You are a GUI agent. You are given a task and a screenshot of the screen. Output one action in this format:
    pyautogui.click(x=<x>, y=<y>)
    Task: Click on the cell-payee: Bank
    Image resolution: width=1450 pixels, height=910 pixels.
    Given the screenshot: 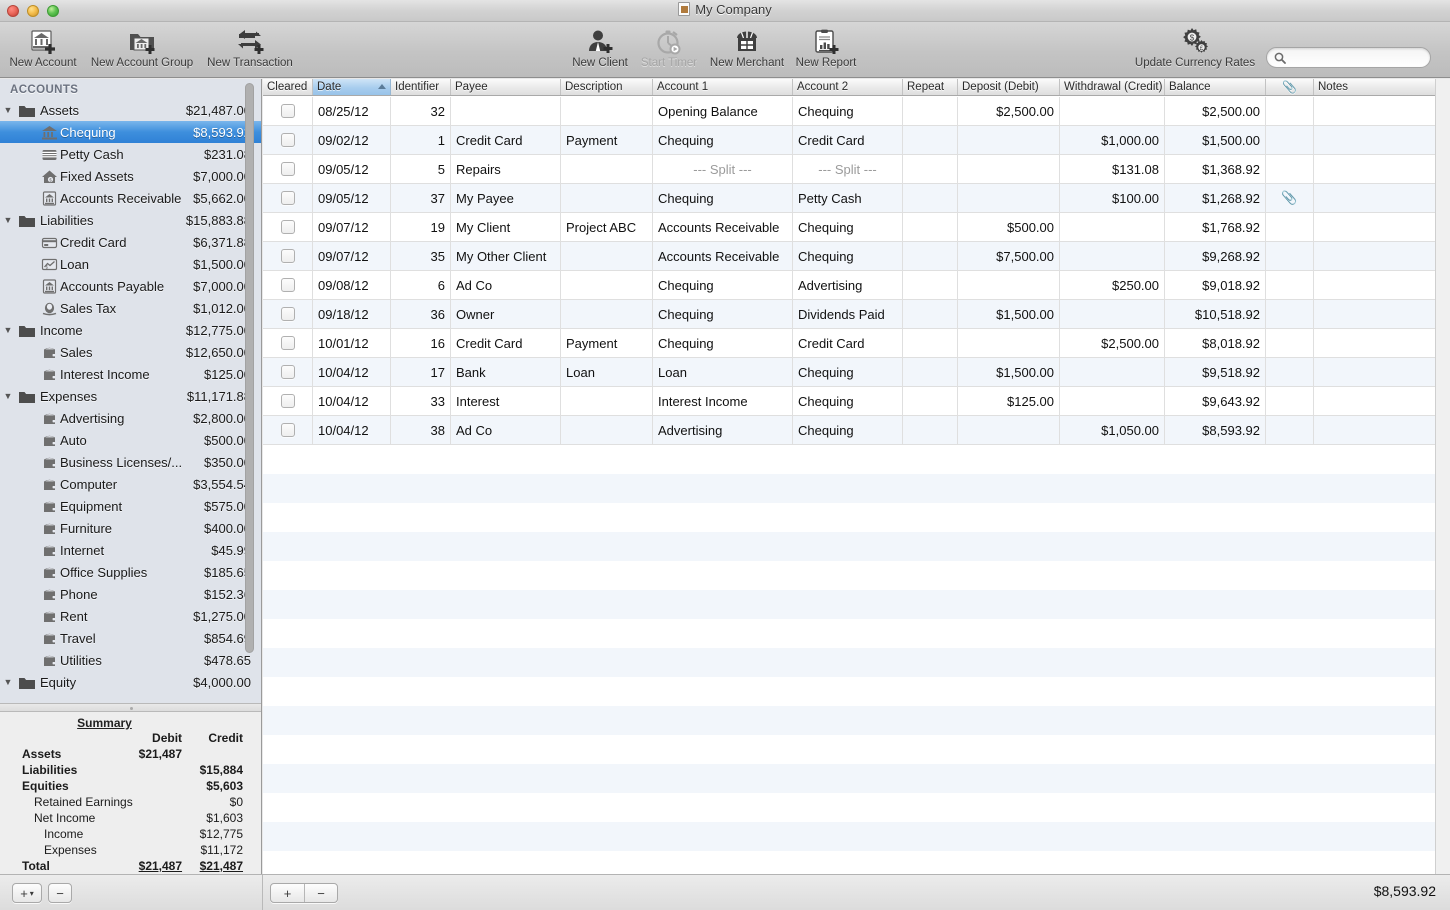 What is the action you would take?
    pyautogui.click(x=506, y=372)
    